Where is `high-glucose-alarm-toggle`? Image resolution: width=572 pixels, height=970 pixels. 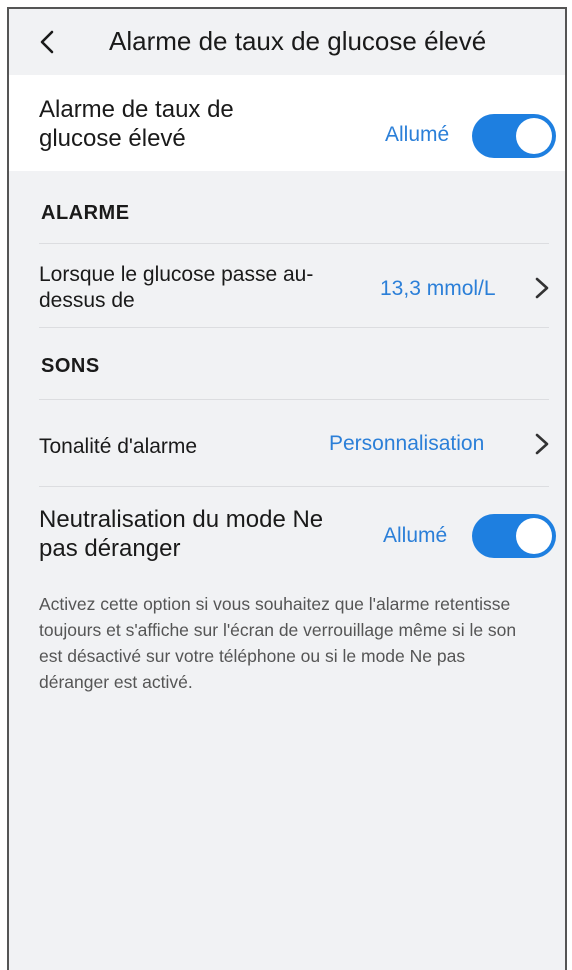 high-glucose-alarm-toggle is located at coordinates (514, 136).